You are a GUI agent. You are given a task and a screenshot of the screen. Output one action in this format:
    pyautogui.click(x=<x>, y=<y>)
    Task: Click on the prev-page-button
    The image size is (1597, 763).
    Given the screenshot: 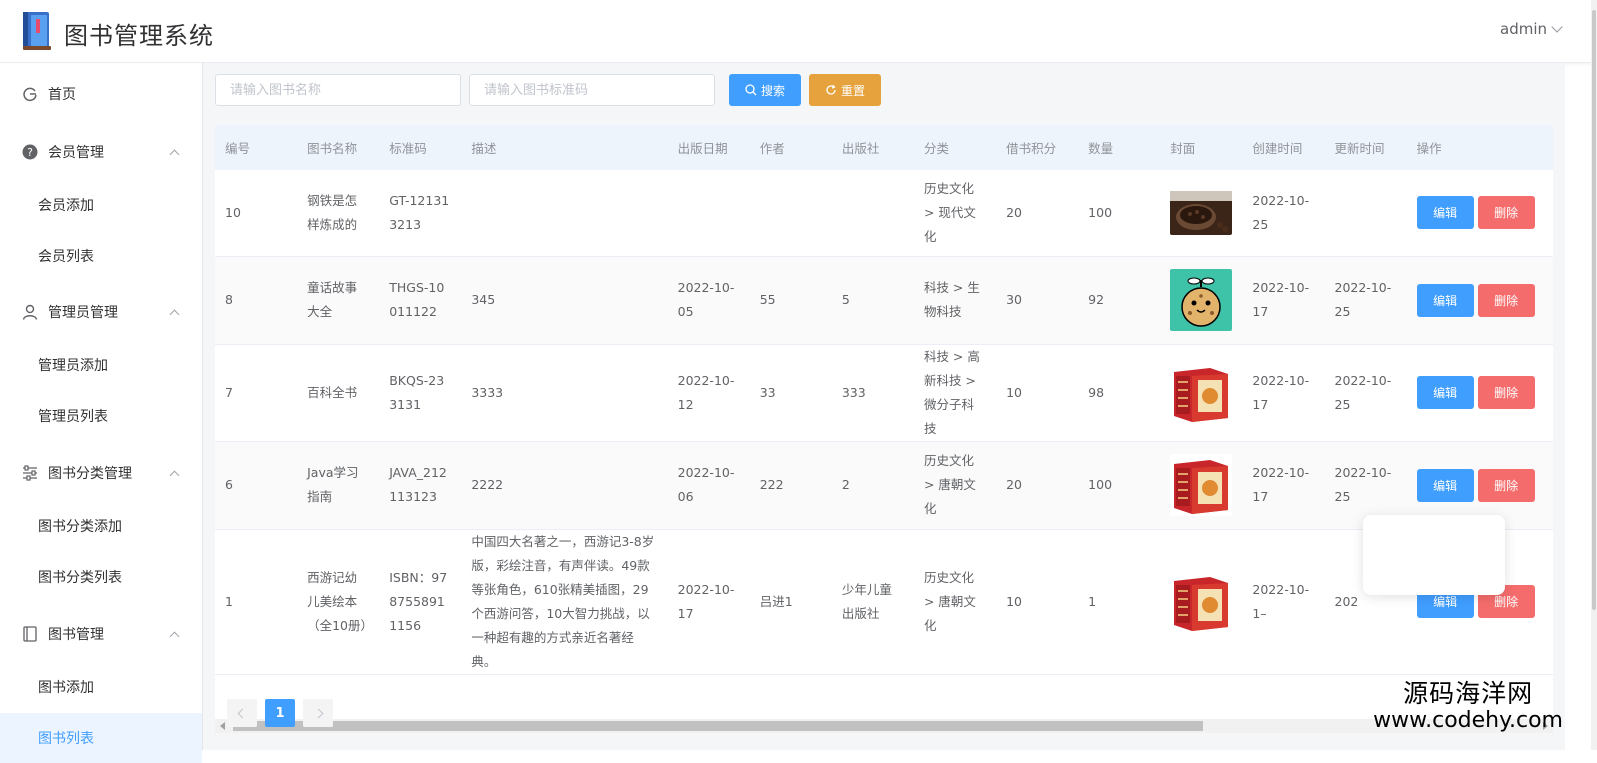 What is the action you would take?
    pyautogui.click(x=242, y=713)
    